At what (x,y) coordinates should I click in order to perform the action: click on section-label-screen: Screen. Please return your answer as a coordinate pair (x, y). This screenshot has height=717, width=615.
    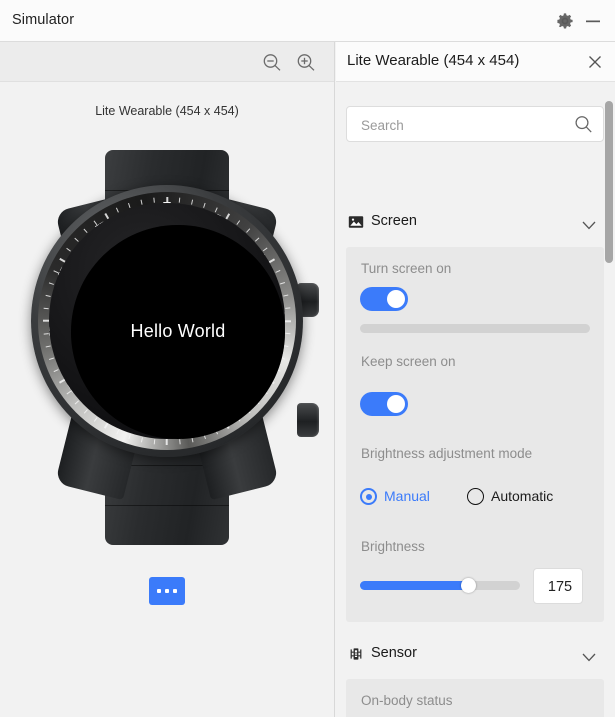
    Looking at the image, I should click on (394, 221).